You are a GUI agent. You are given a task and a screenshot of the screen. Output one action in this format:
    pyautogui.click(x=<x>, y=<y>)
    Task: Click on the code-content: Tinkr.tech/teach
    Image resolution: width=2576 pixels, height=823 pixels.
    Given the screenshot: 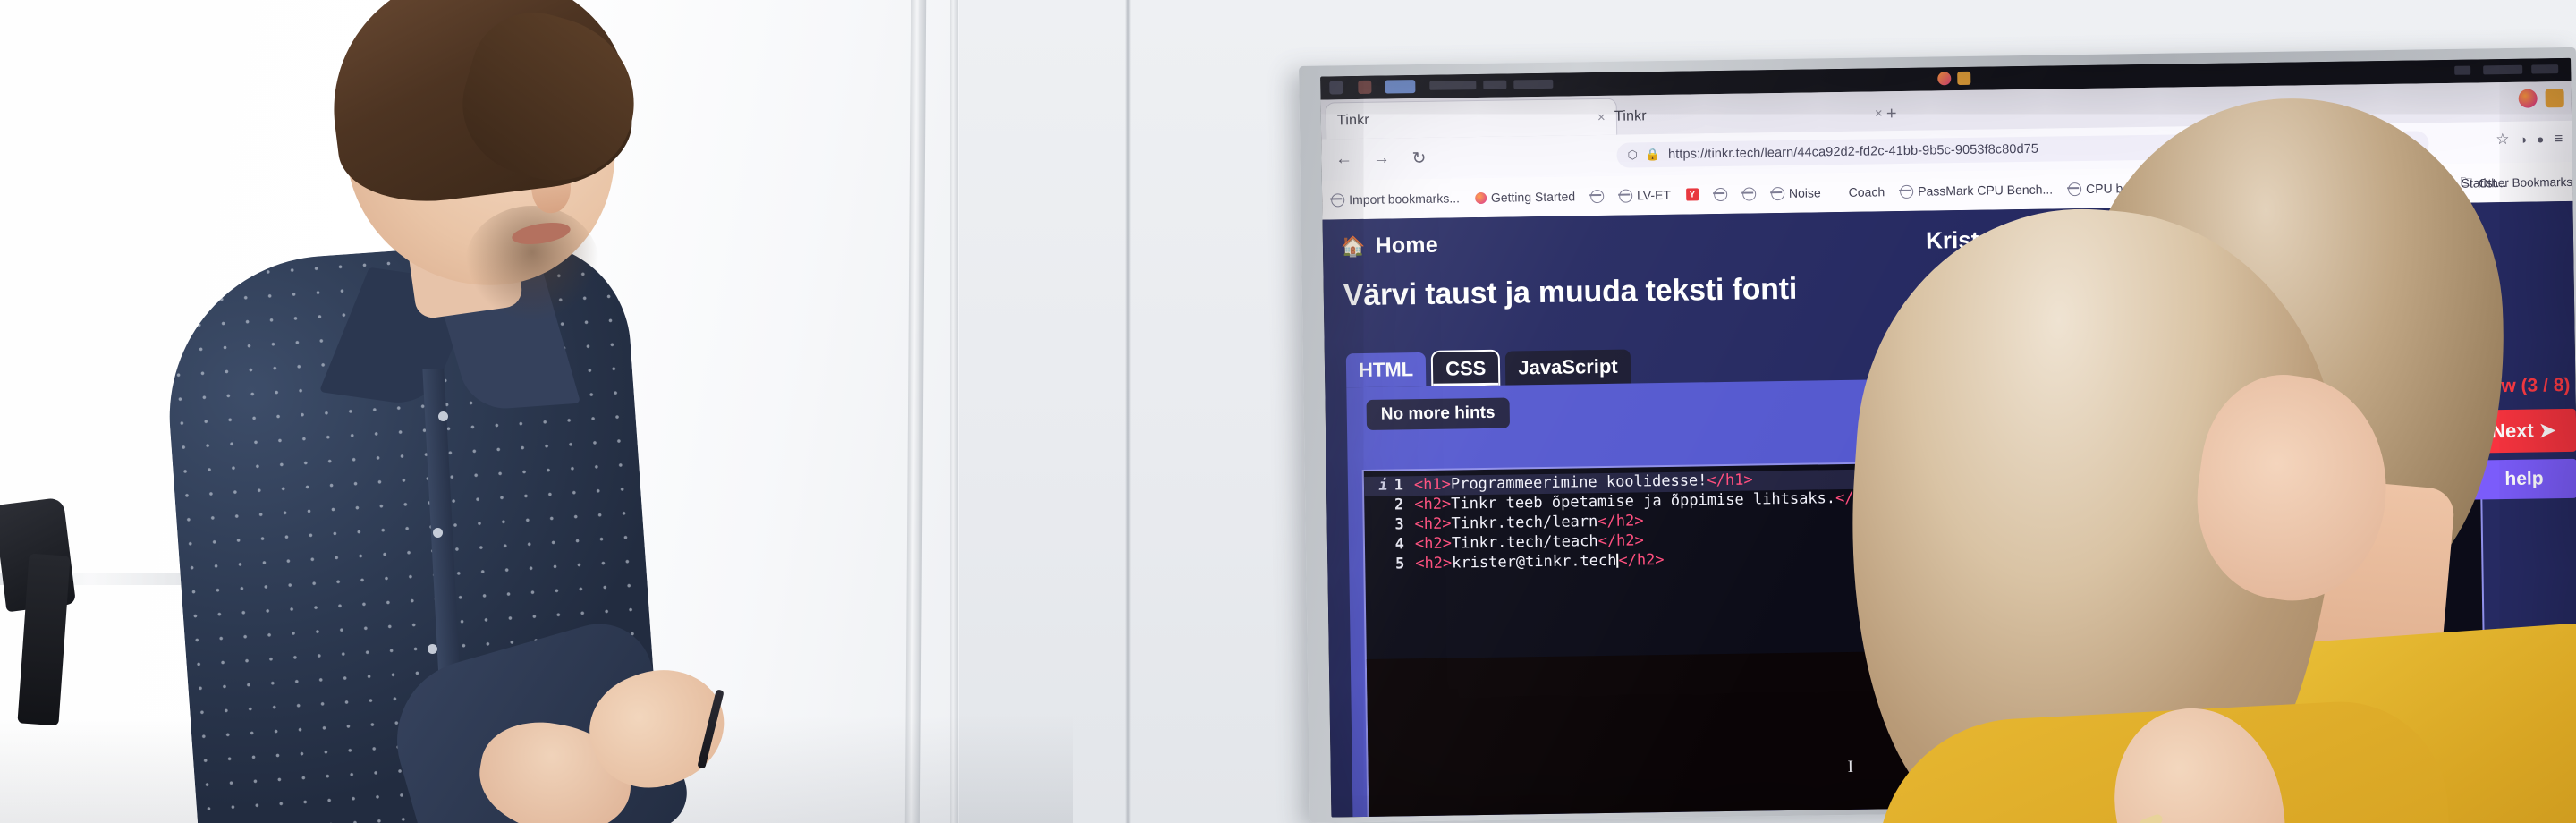 What is the action you would take?
    pyautogui.click(x=1524, y=542)
    